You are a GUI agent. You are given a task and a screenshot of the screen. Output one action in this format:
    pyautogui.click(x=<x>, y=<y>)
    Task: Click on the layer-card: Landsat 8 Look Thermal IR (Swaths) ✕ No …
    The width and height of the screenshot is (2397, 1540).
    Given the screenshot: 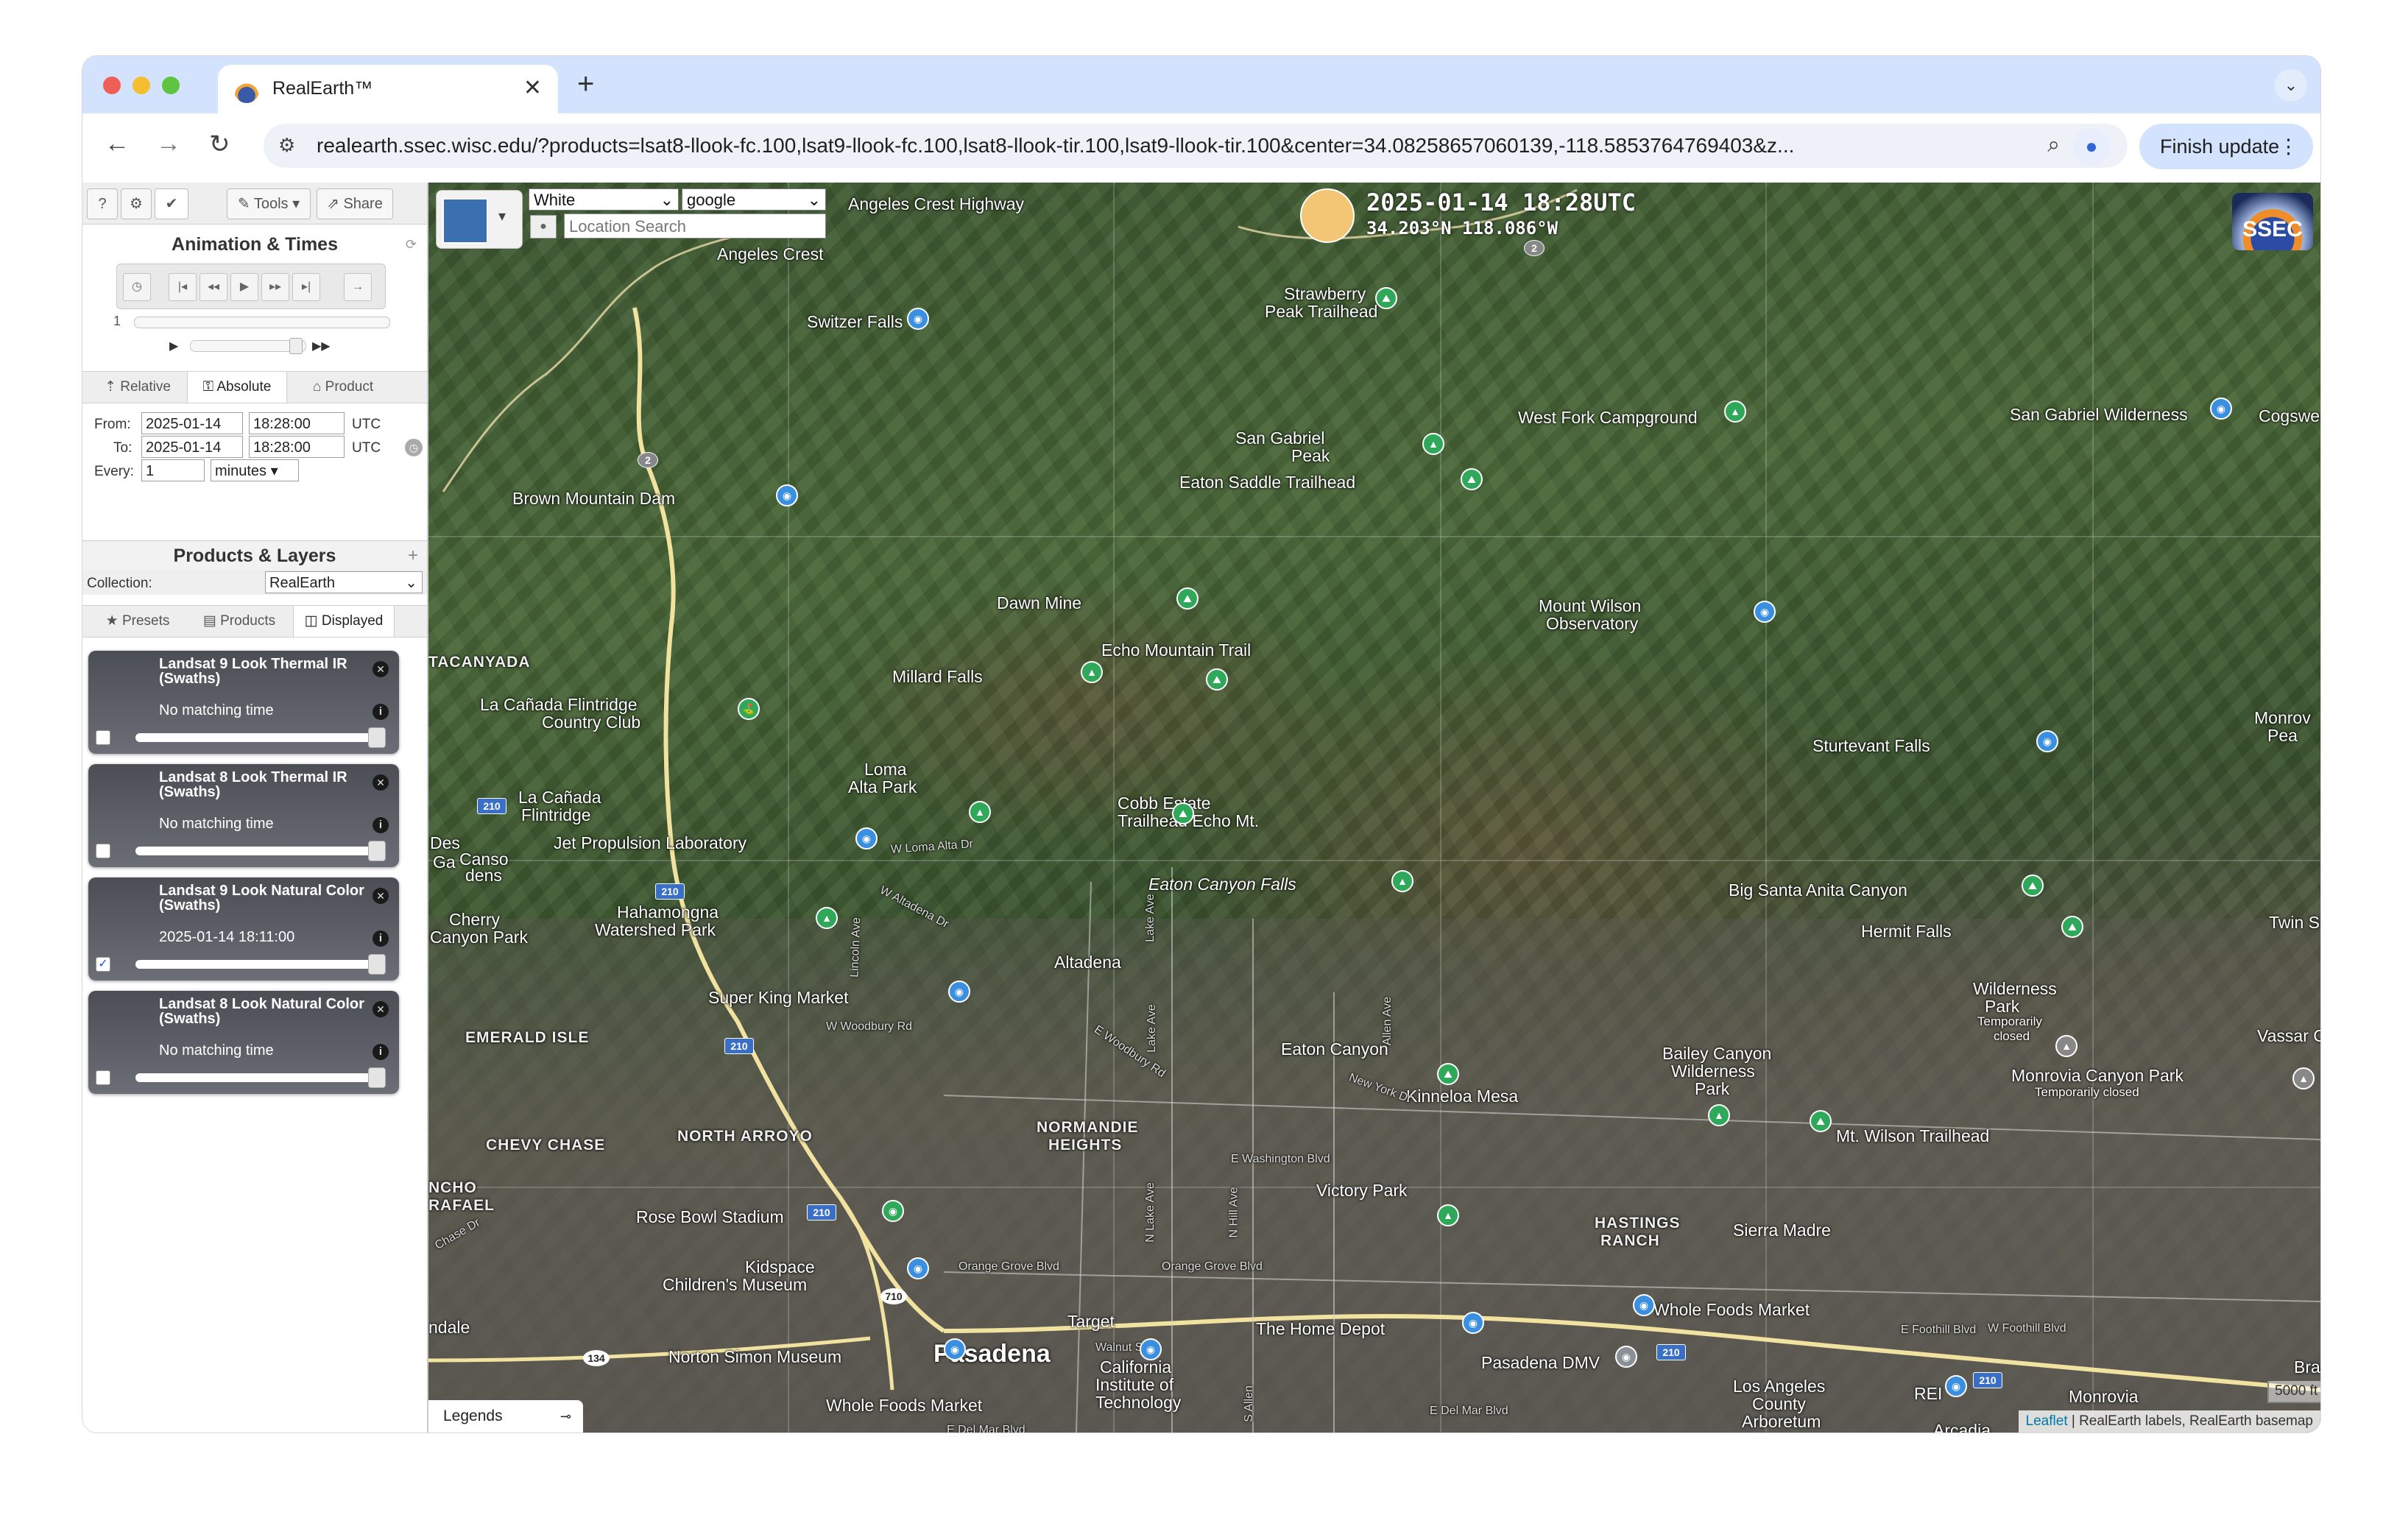 What is the action you would take?
    pyautogui.click(x=243, y=815)
    